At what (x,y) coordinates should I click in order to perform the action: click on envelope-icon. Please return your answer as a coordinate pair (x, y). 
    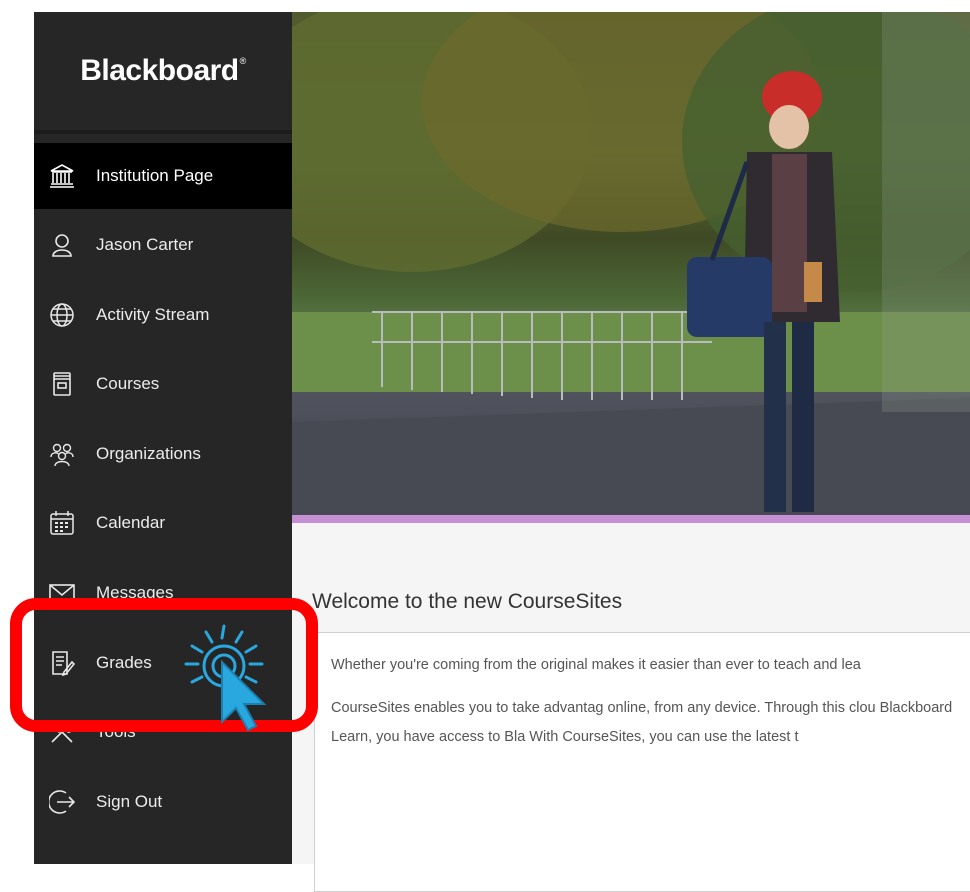
    Looking at the image, I should click on (62, 593).